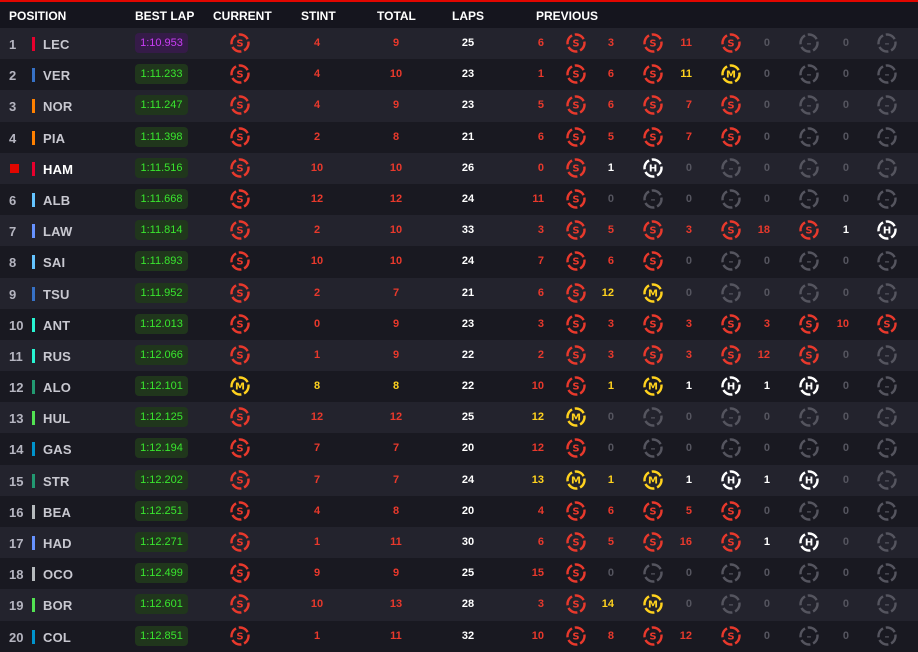  I want to click on position-number: 19, so click(16, 606).